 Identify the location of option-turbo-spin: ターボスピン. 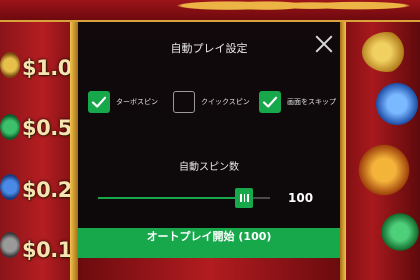
(130, 103).